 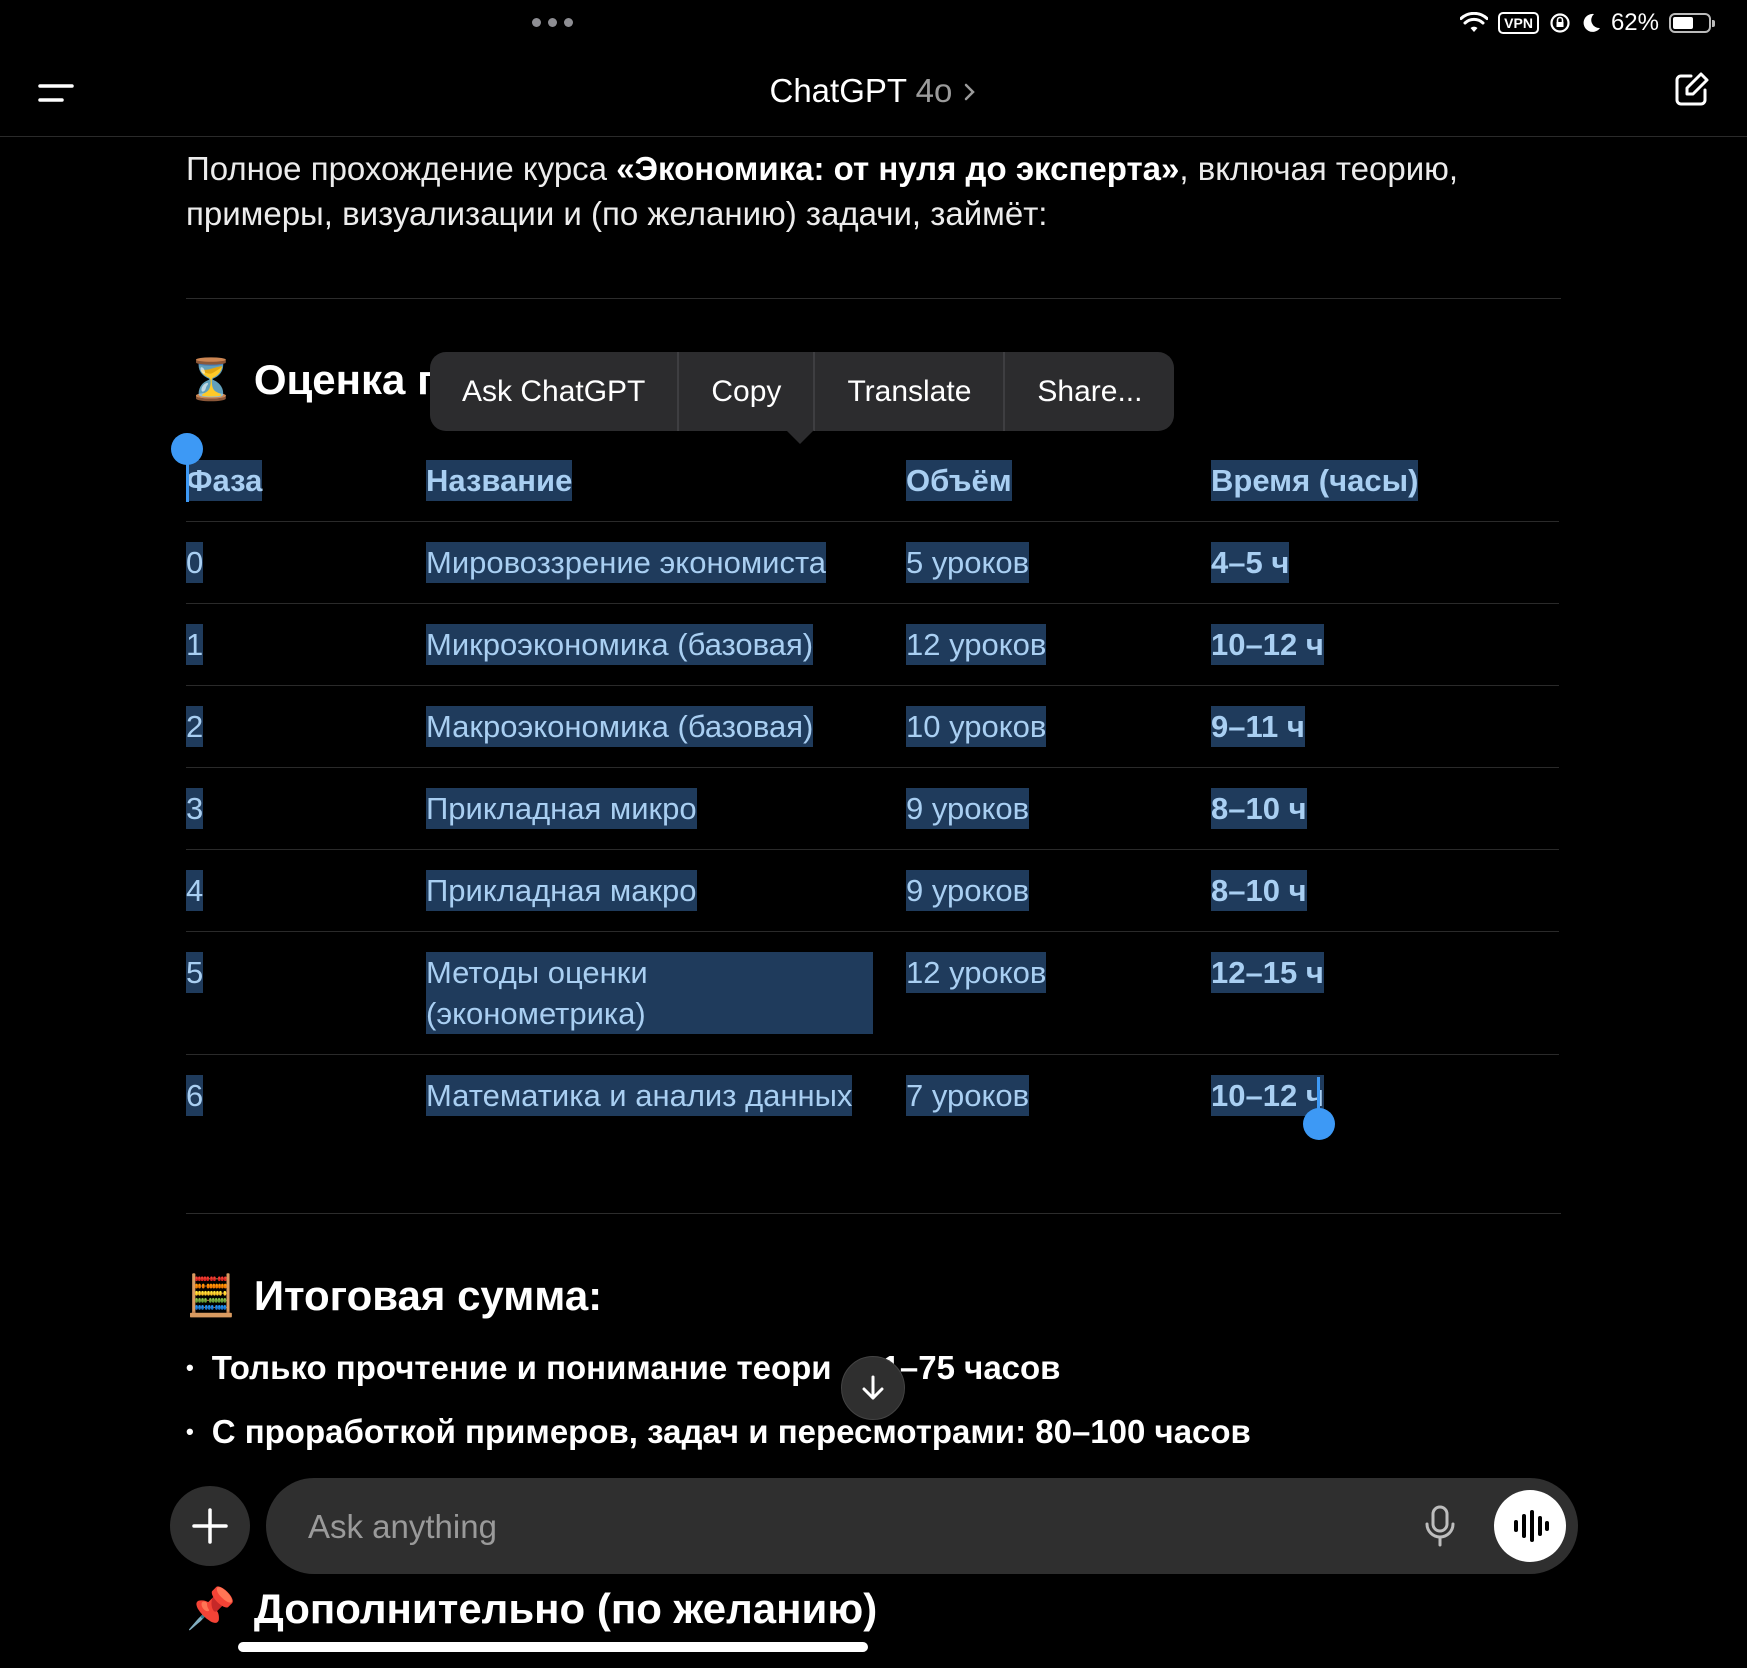 I want to click on cell-name: Методы оценки (эконометрика), so click(x=649, y=993).